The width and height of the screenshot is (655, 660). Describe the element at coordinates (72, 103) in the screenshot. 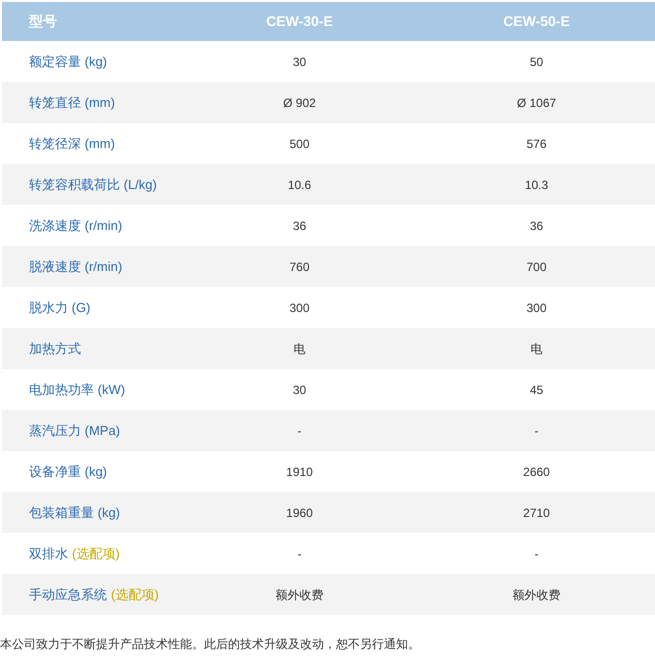

I see `row-label: 转笼直径 (mm)` at that location.